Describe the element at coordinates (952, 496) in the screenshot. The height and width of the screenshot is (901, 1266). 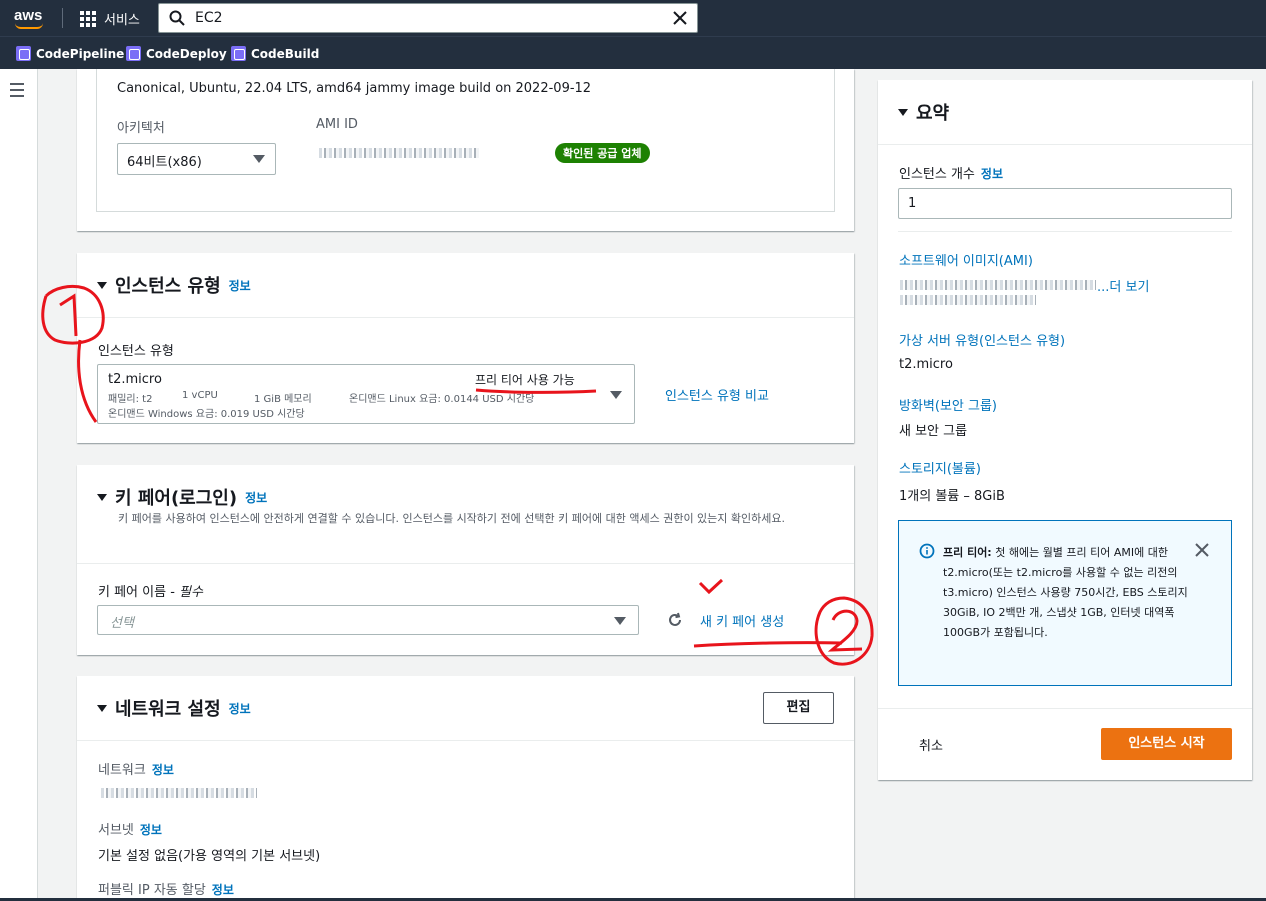
I see `summary-storage-value: 1개의 볼륨 – 8GiB` at that location.